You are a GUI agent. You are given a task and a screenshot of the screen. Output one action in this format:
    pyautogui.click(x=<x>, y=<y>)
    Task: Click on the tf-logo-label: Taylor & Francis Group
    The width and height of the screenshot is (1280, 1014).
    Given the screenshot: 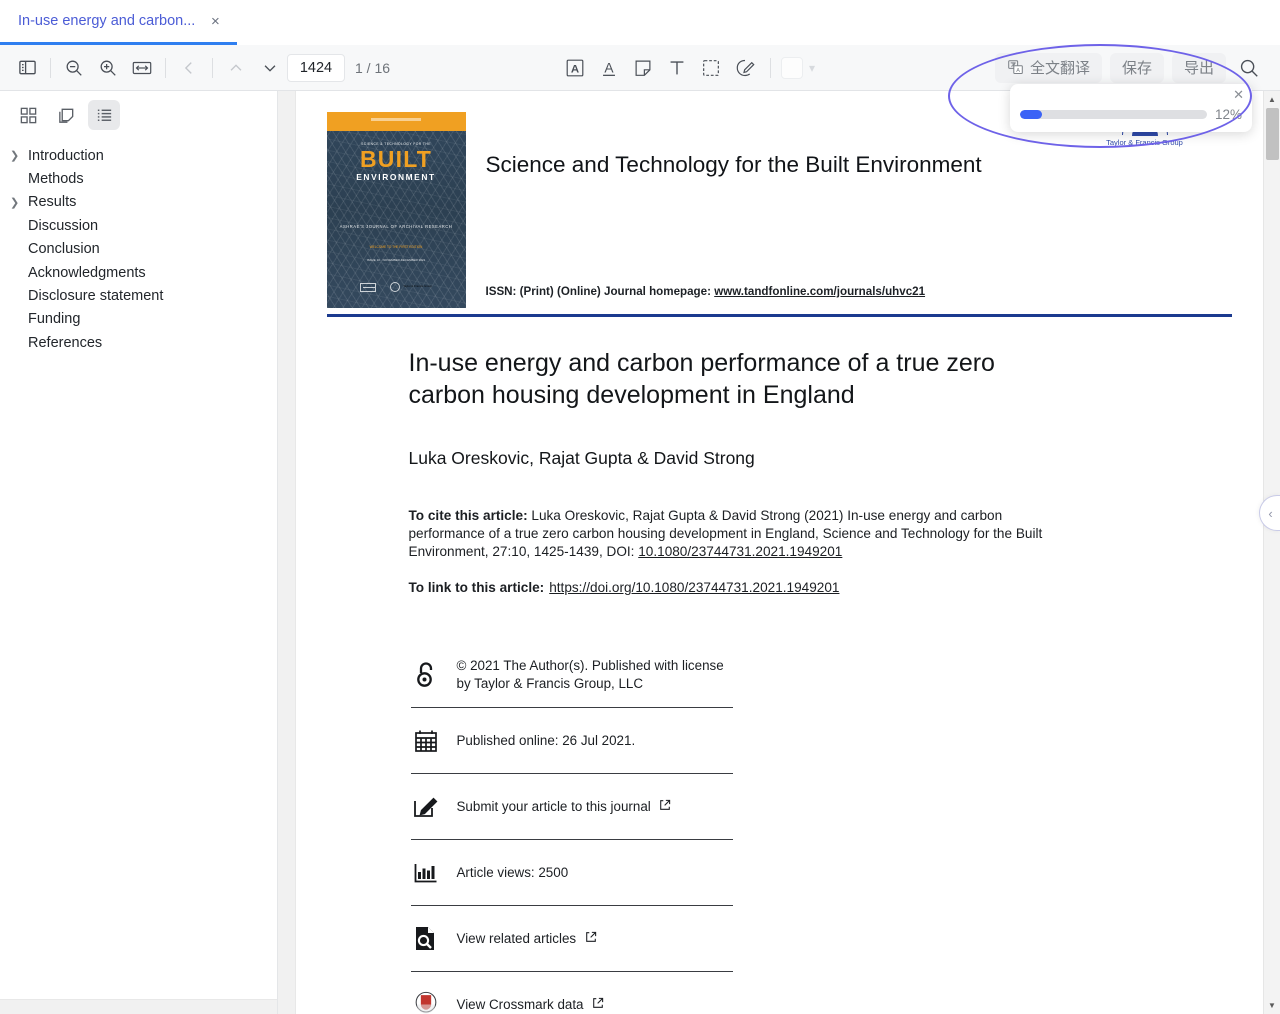 What is the action you would take?
    pyautogui.click(x=1144, y=142)
    